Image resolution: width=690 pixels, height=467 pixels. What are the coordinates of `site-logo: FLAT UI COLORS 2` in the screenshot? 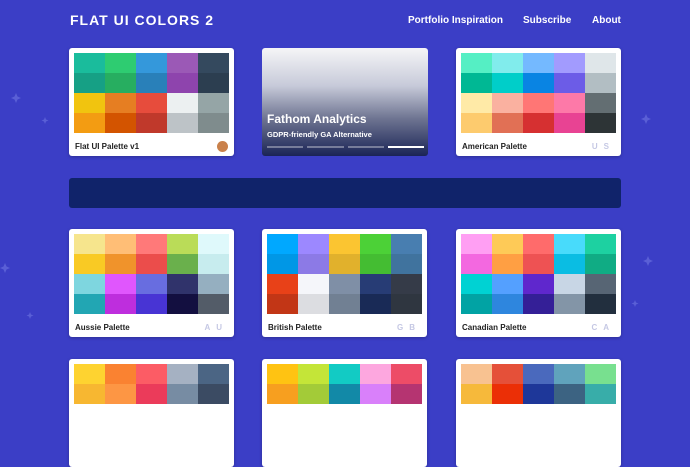 It's located at (142, 20).